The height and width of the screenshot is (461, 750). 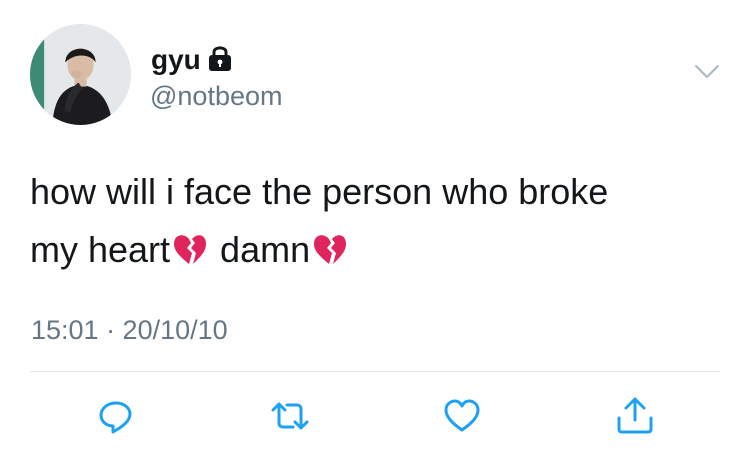 What do you see at coordinates (375, 371) in the screenshot?
I see `divider` at bounding box center [375, 371].